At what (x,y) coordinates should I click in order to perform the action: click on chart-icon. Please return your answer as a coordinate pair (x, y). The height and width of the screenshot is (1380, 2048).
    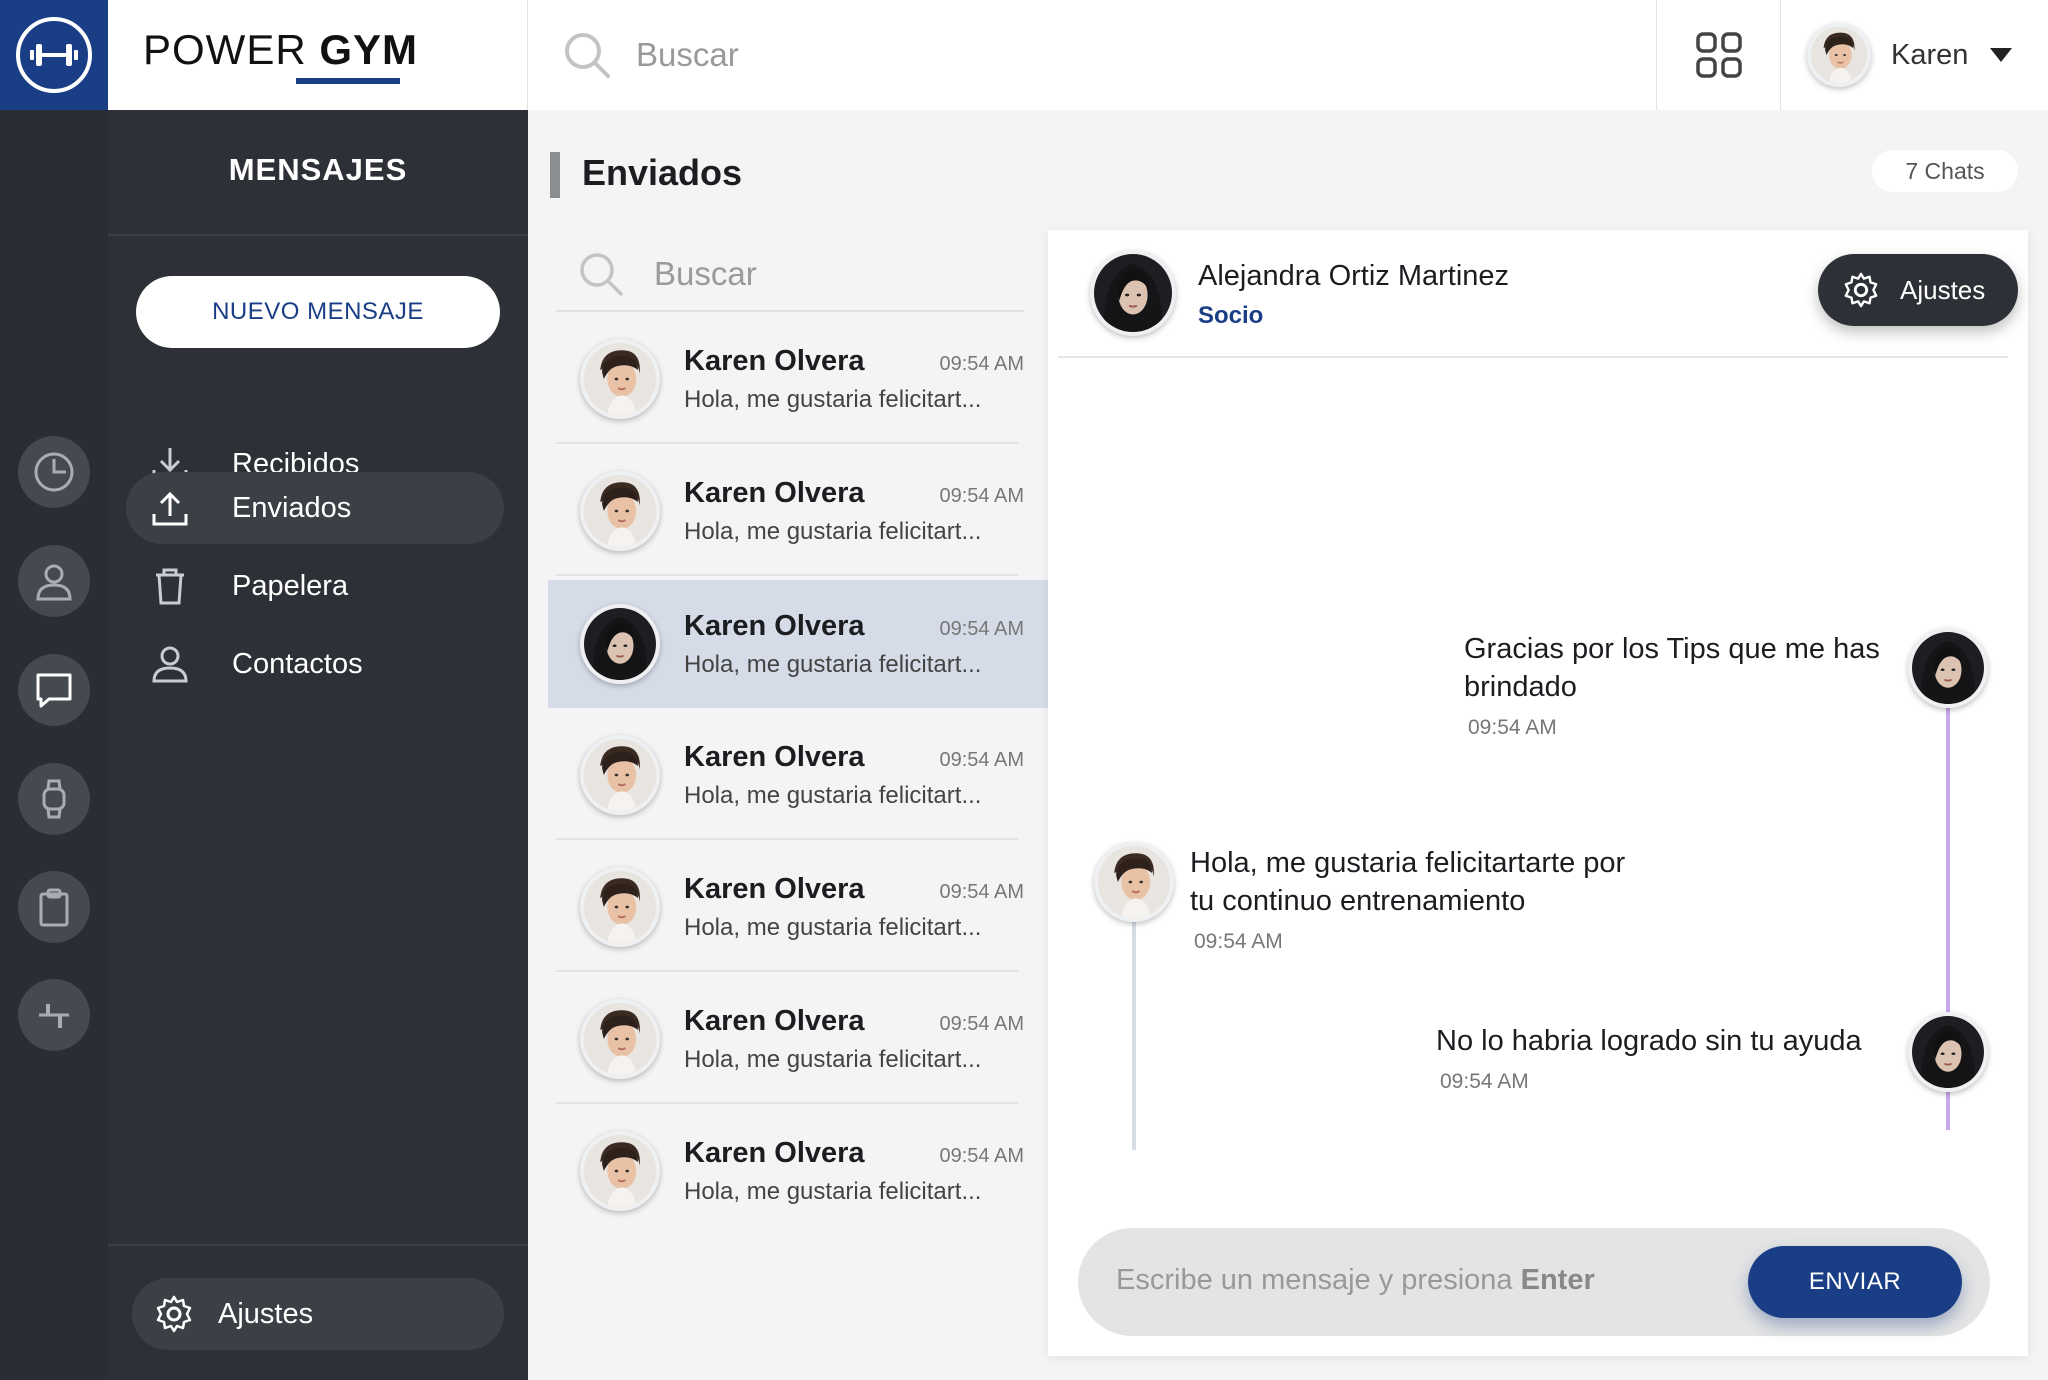
    Looking at the image, I should click on (54, 472).